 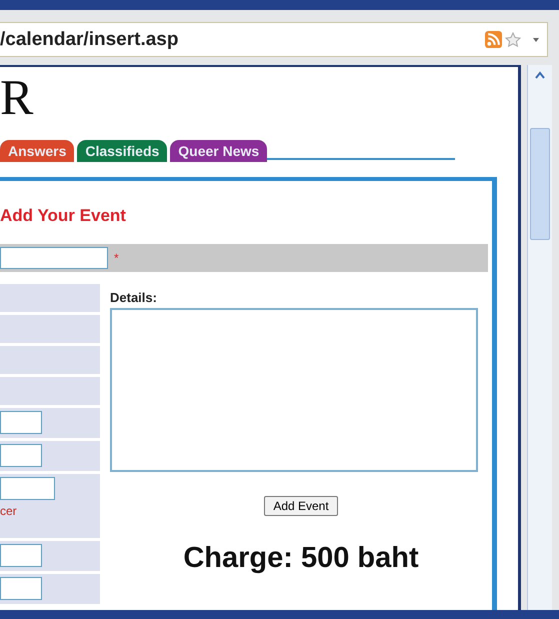 I want to click on add-event-button: Add Event, so click(x=301, y=506).